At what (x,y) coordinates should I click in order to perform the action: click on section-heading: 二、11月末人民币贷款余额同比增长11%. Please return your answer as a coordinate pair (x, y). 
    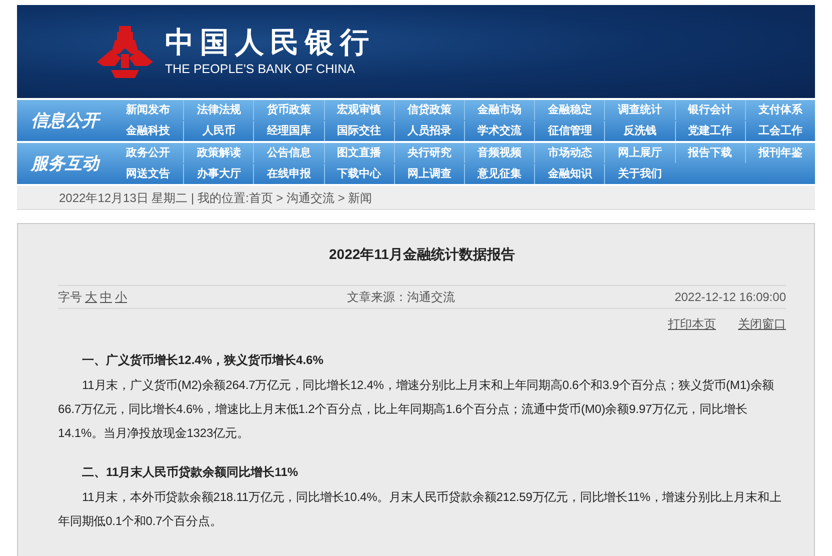
    Looking at the image, I should click on (190, 472).